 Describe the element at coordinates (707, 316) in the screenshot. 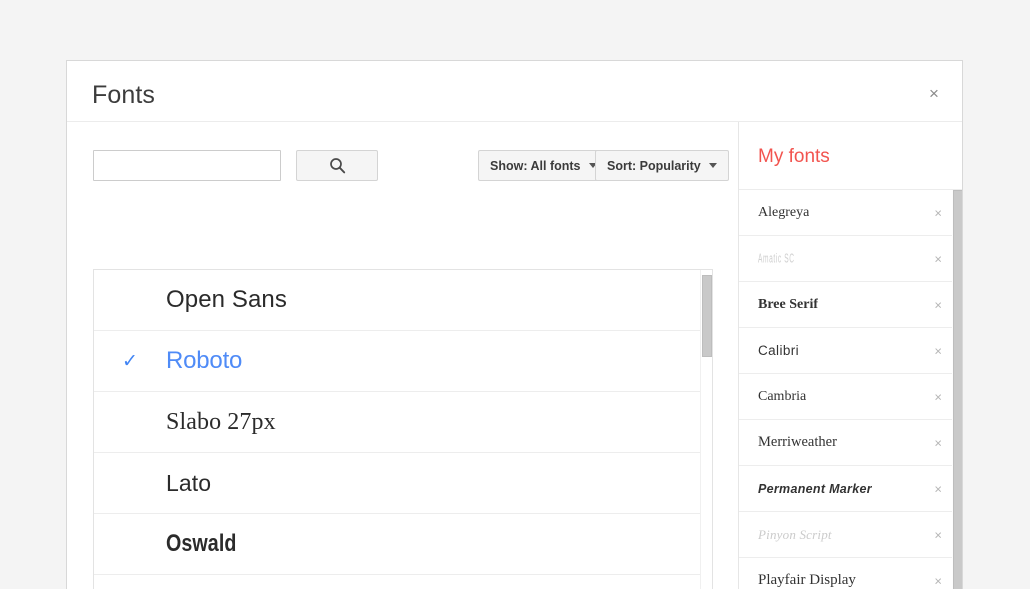

I see `font-list-scrollbar-thumb` at that location.